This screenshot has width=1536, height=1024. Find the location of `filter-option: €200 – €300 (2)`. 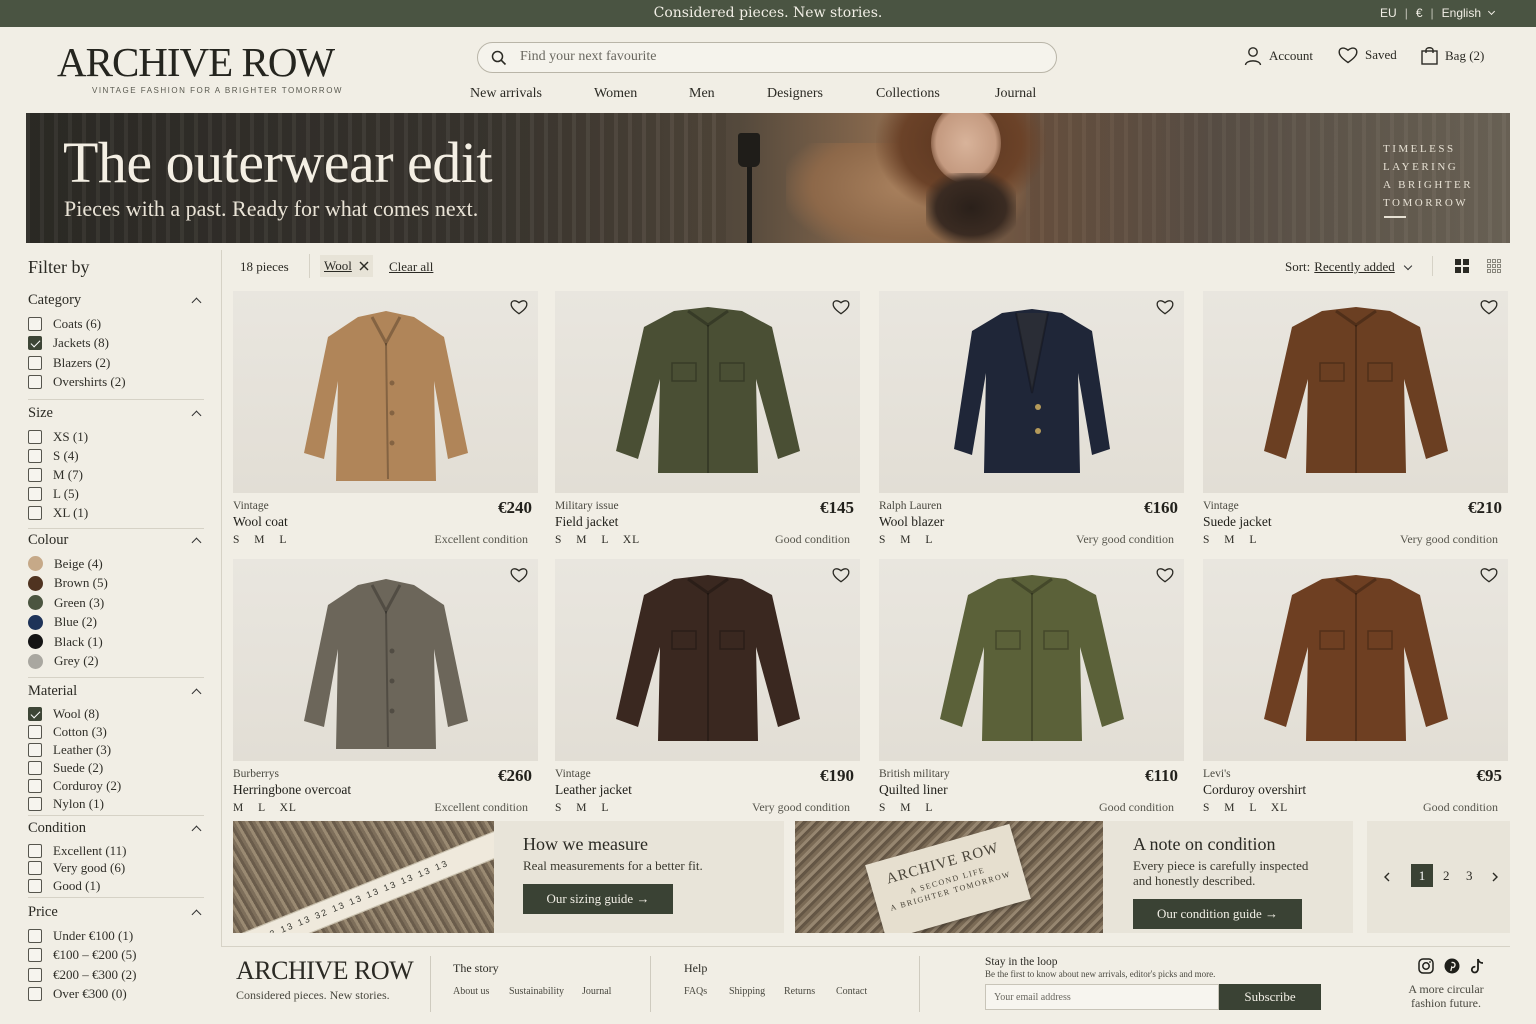

filter-option: €200 – €300 (2) is located at coordinates (116, 975).